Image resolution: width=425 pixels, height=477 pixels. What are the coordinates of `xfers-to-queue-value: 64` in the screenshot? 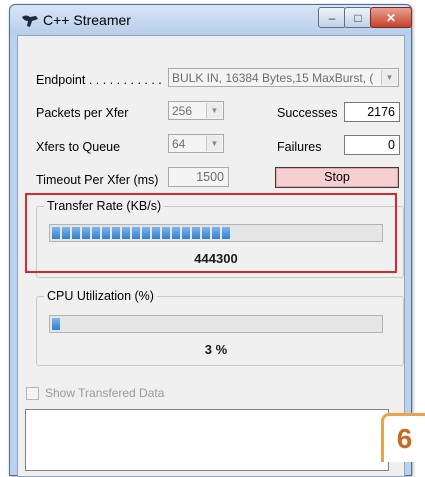 It's located at (179, 144).